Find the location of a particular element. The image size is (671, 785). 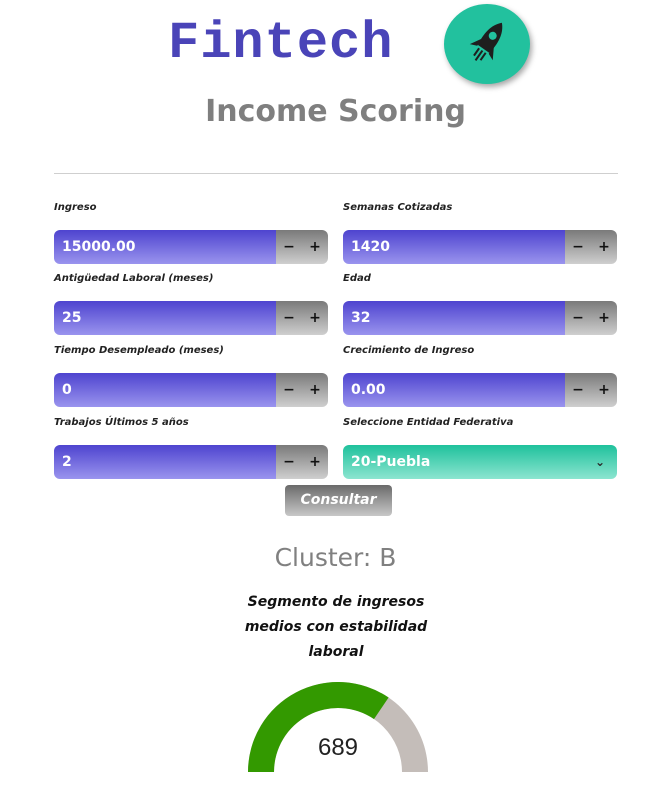

ingreso-input: 15000.00 − + is located at coordinates (191, 247).